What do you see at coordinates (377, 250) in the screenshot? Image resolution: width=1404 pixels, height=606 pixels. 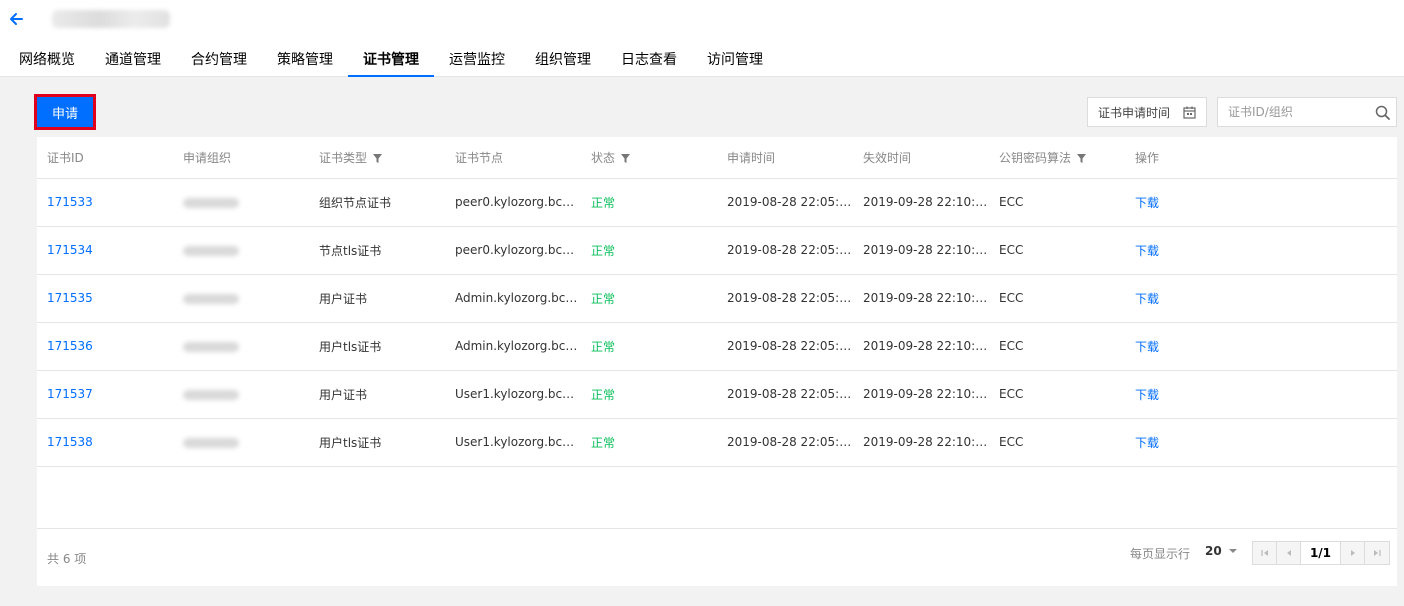 I see `cert-type-cell: 节点tls证书` at bounding box center [377, 250].